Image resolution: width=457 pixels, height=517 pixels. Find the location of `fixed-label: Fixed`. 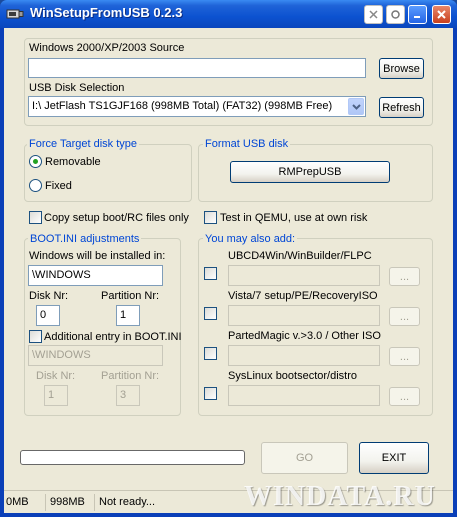

fixed-label: Fixed is located at coordinates (58, 186).